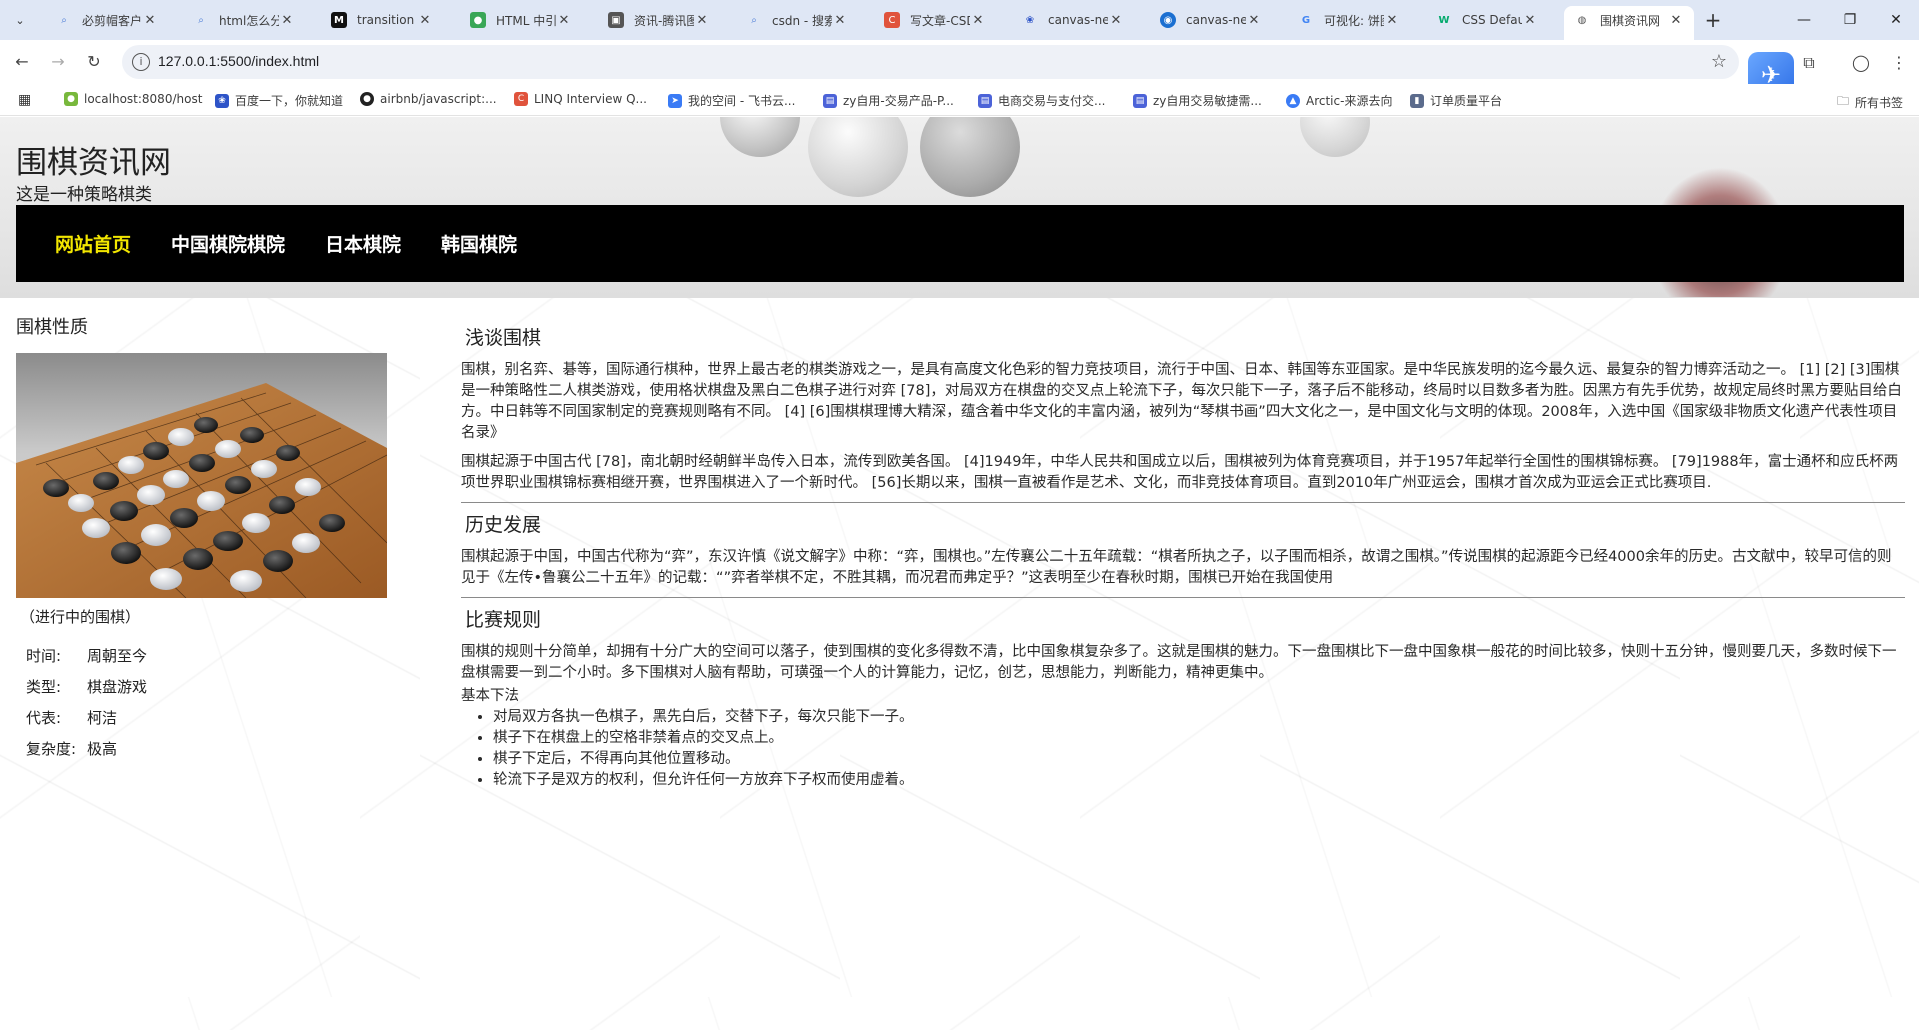  Describe the element at coordinates (960, 243) in the screenshot. I see `main-nav: 网站首页 中国棋院棋院 日本棋院 韩国棋院` at that location.